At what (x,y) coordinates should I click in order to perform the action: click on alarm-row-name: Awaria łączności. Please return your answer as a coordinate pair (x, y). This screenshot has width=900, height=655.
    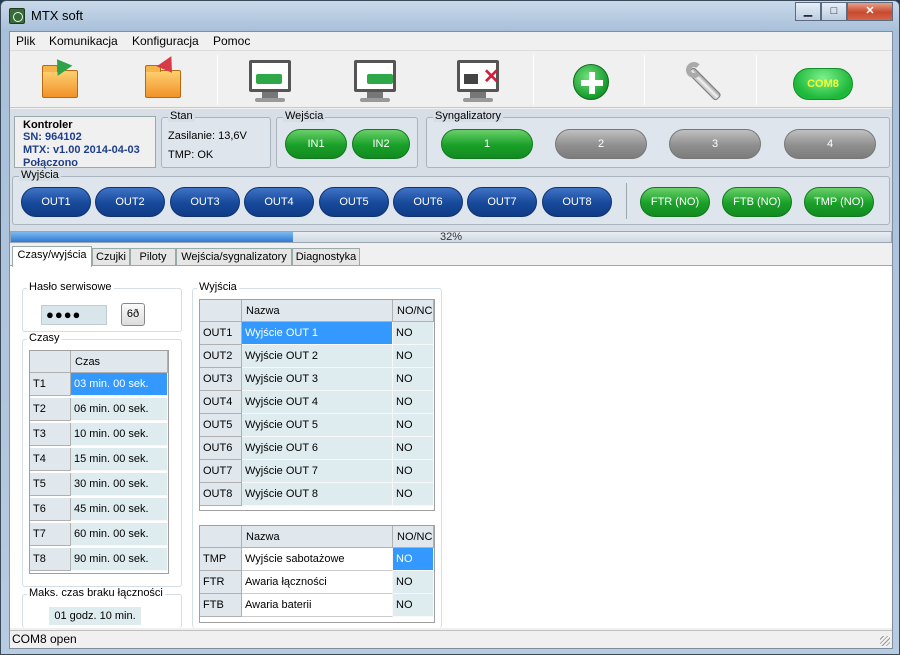
    Looking at the image, I should click on (317, 582).